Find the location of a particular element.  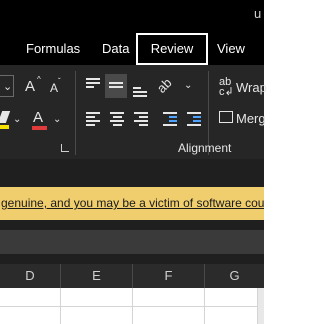

column-headers: D E F G is located at coordinates (132, 276).